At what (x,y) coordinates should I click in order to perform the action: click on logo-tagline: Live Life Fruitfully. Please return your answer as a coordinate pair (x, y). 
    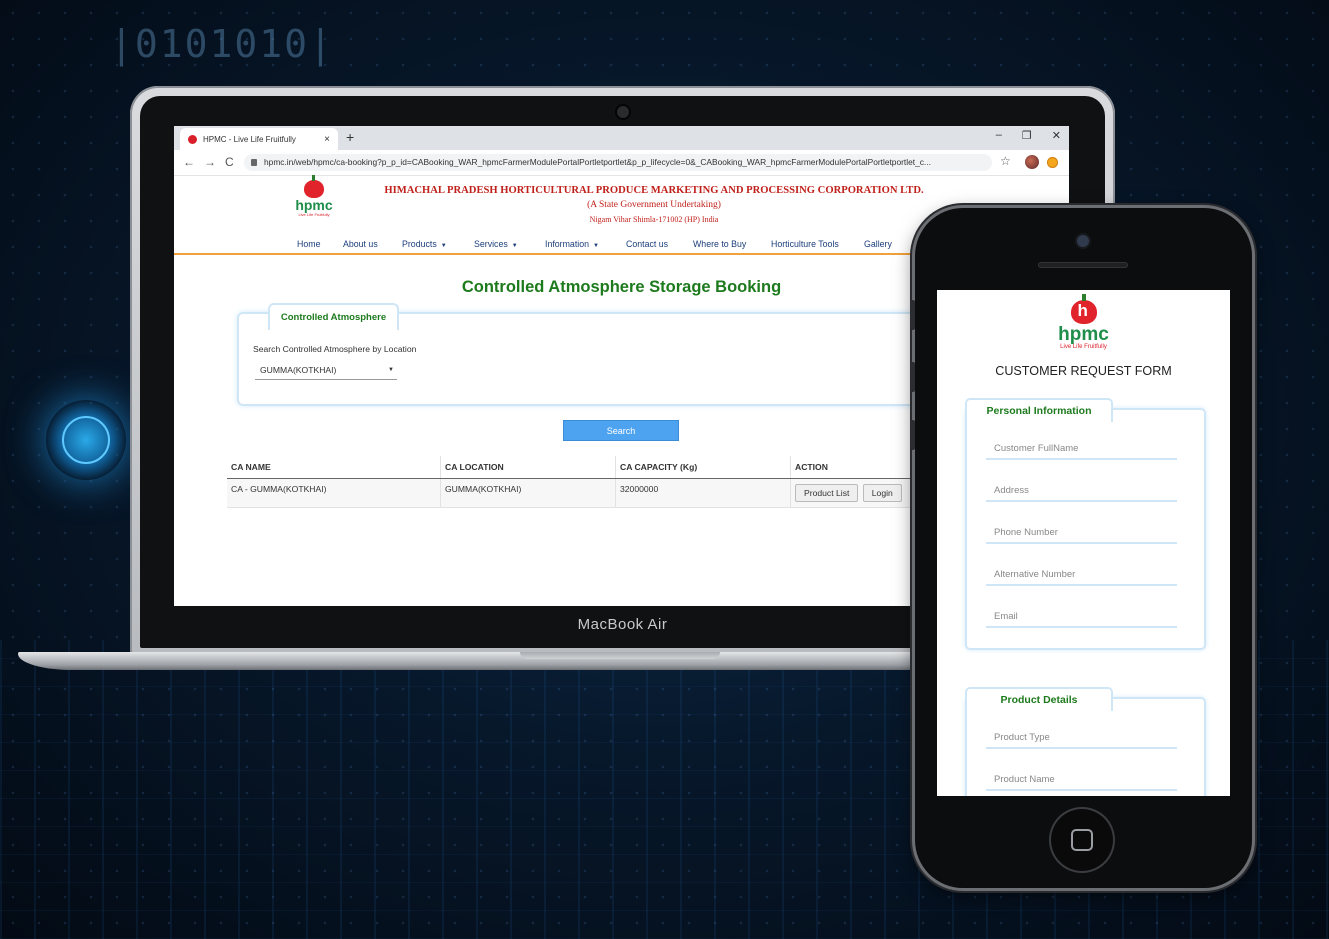
    Looking at the image, I should click on (1083, 347).